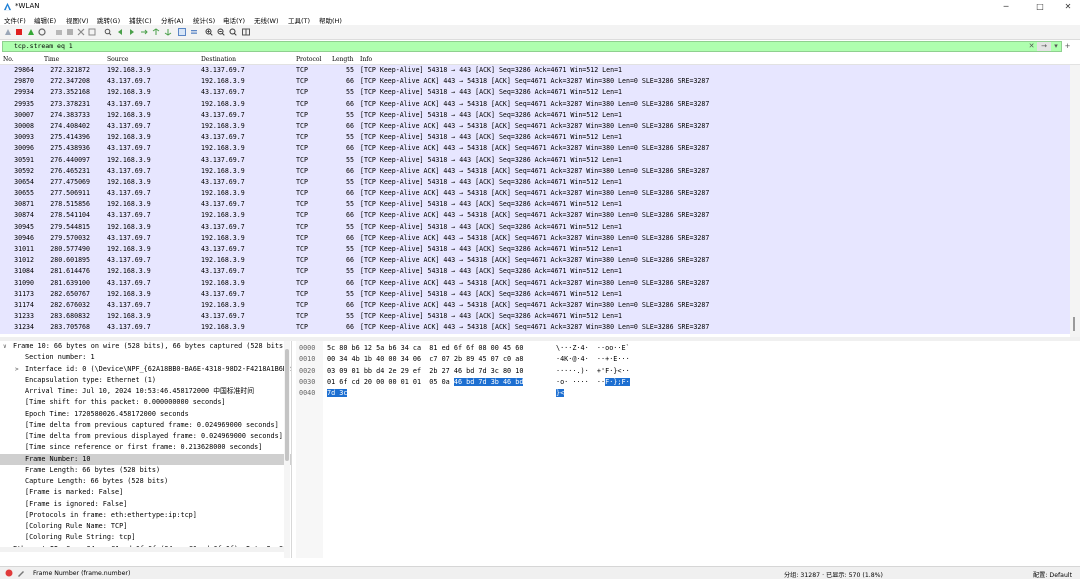 The height and width of the screenshot is (579, 1080). I want to click on go-to-icon, so click(144, 32).